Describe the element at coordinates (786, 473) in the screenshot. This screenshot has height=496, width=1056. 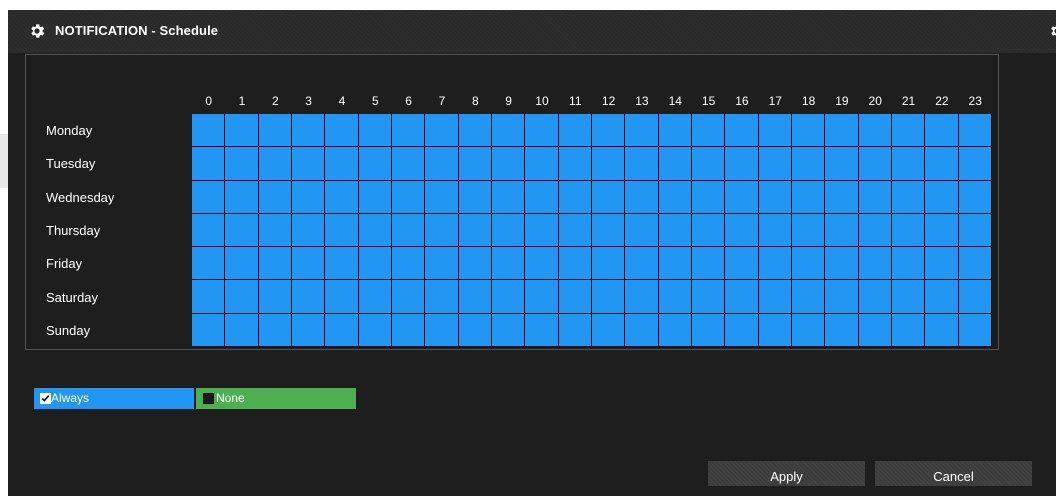
I see `apply-button: Apply` at that location.